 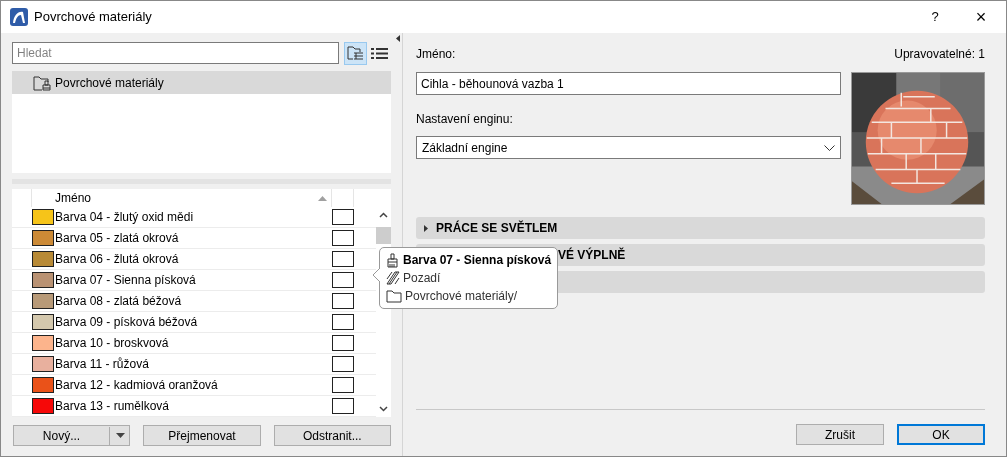 I want to click on collapse-panel-icon, so click(x=398, y=38).